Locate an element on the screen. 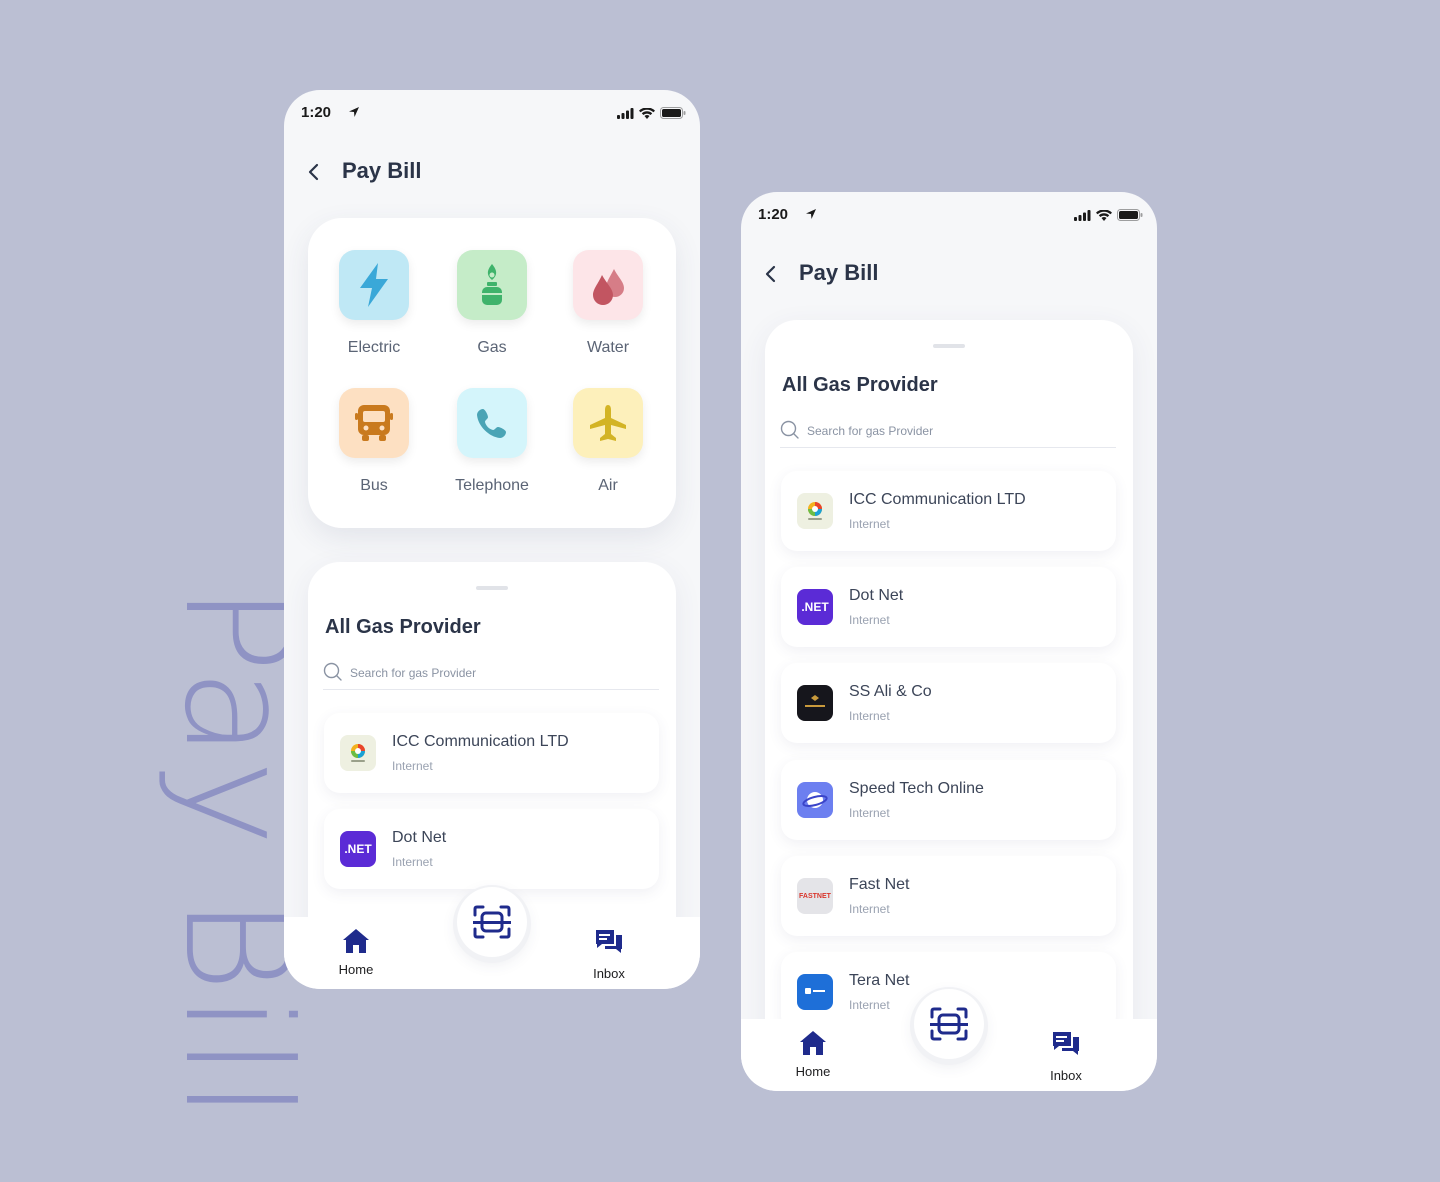 The image size is (1440, 1182). category-telephone: Telephone is located at coordinates (492, 441).